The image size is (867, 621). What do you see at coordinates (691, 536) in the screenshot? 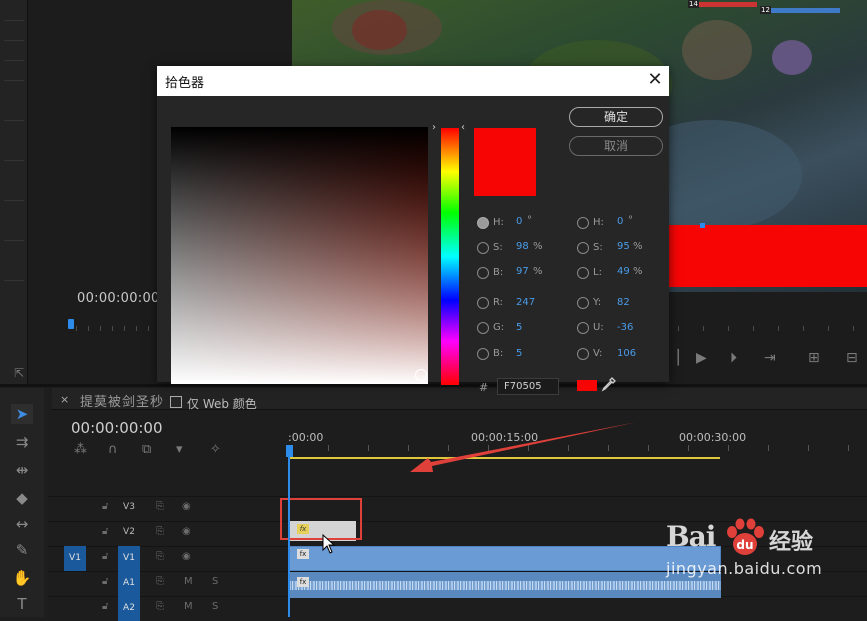
I see `watermark-brand: Bai` at bounding box center [691, 536].